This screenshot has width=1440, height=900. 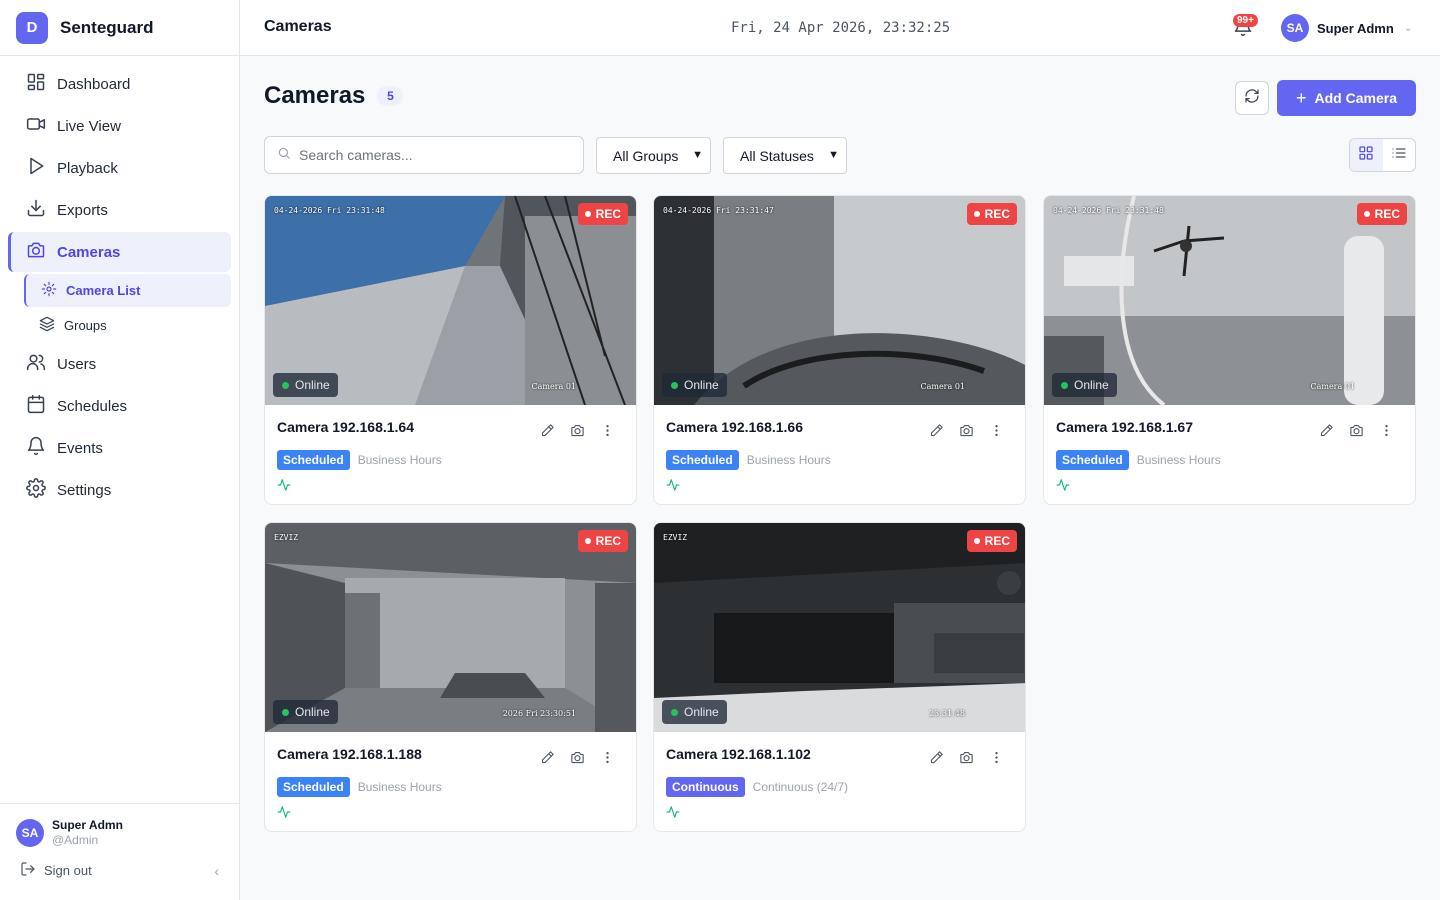 I want to click on sidebar-subitem-groups: Groups, so click(x=127, y=325).